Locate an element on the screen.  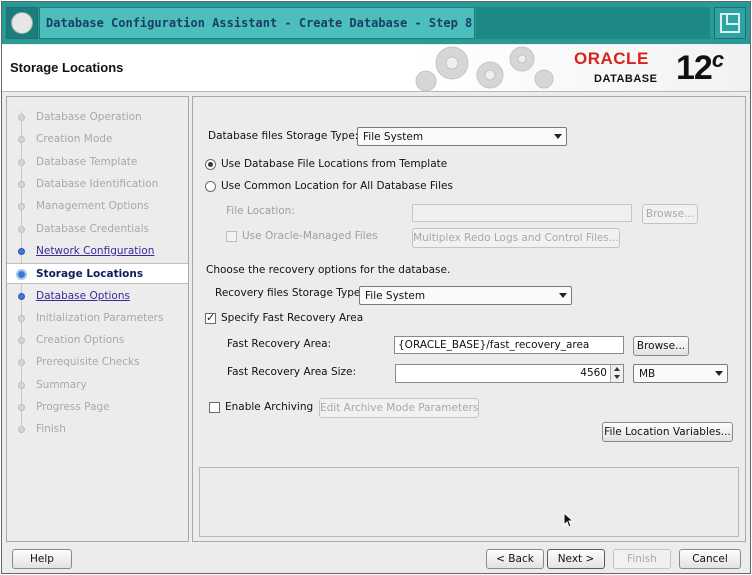
finish-button: Finish is located at coordinates (642, 559).